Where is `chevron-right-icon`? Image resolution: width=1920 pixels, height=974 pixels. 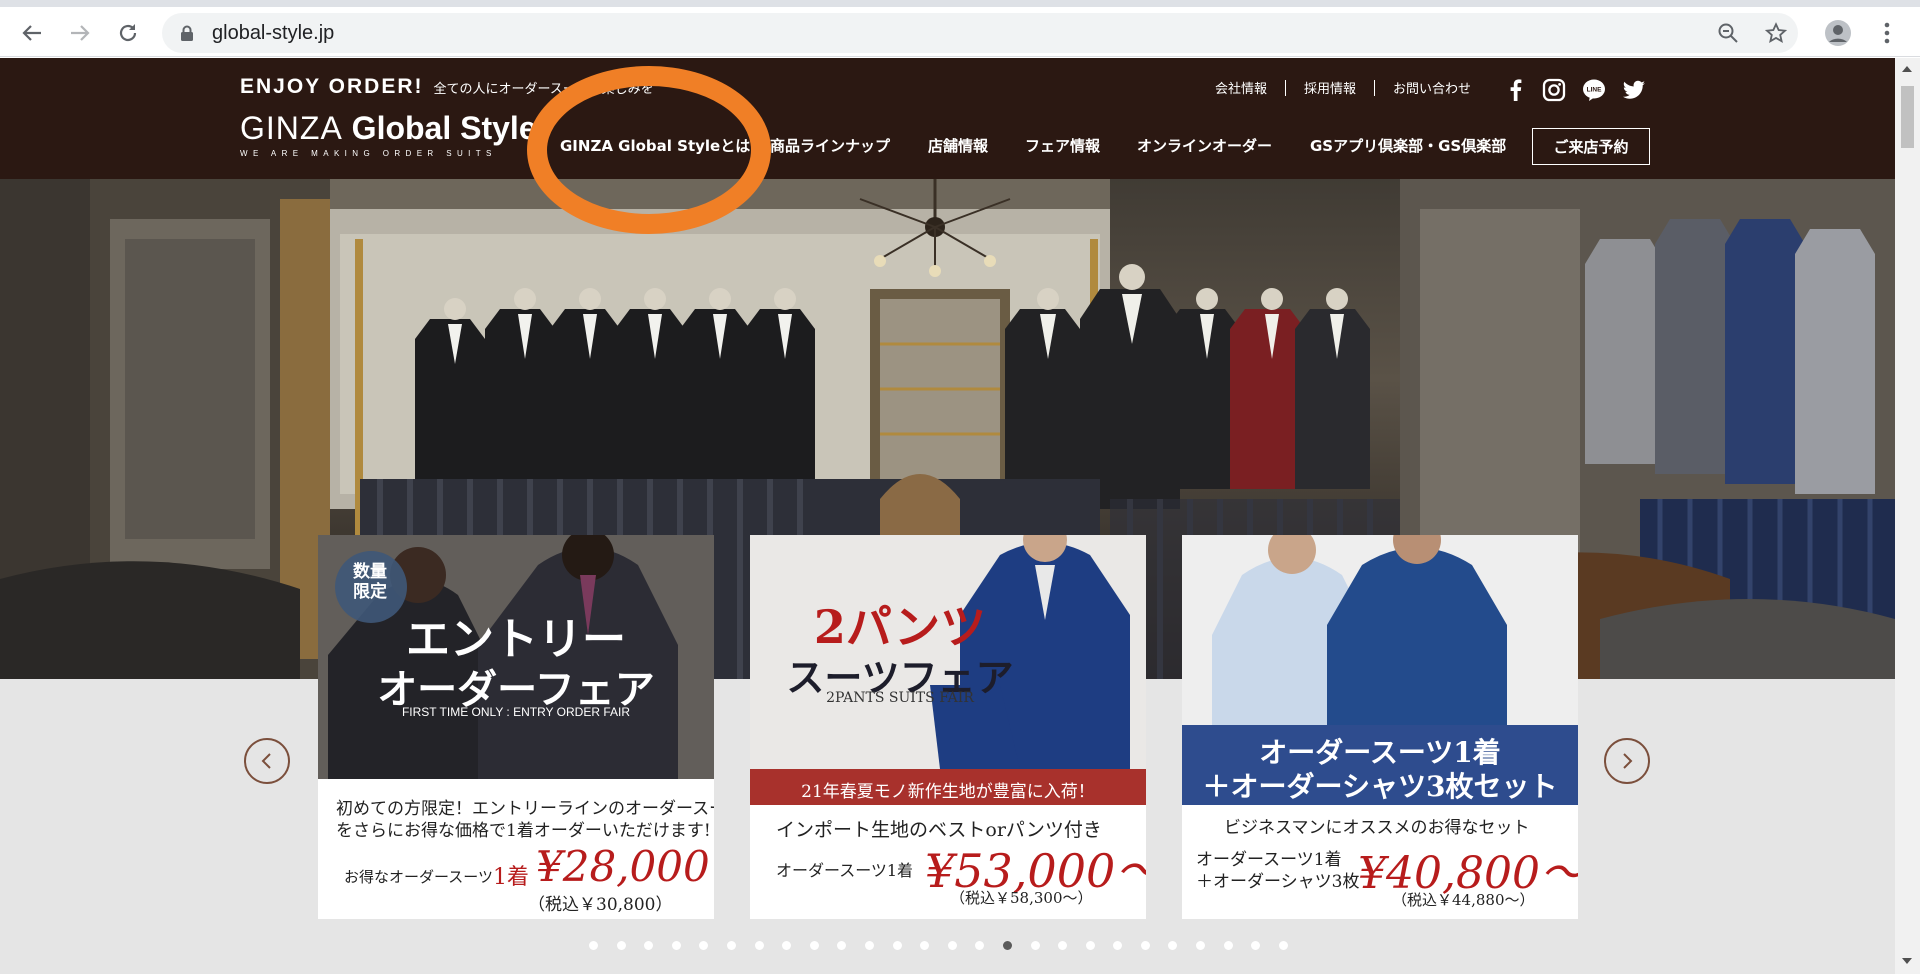 chevron-right-icon is located at coordinates (1628, 761).